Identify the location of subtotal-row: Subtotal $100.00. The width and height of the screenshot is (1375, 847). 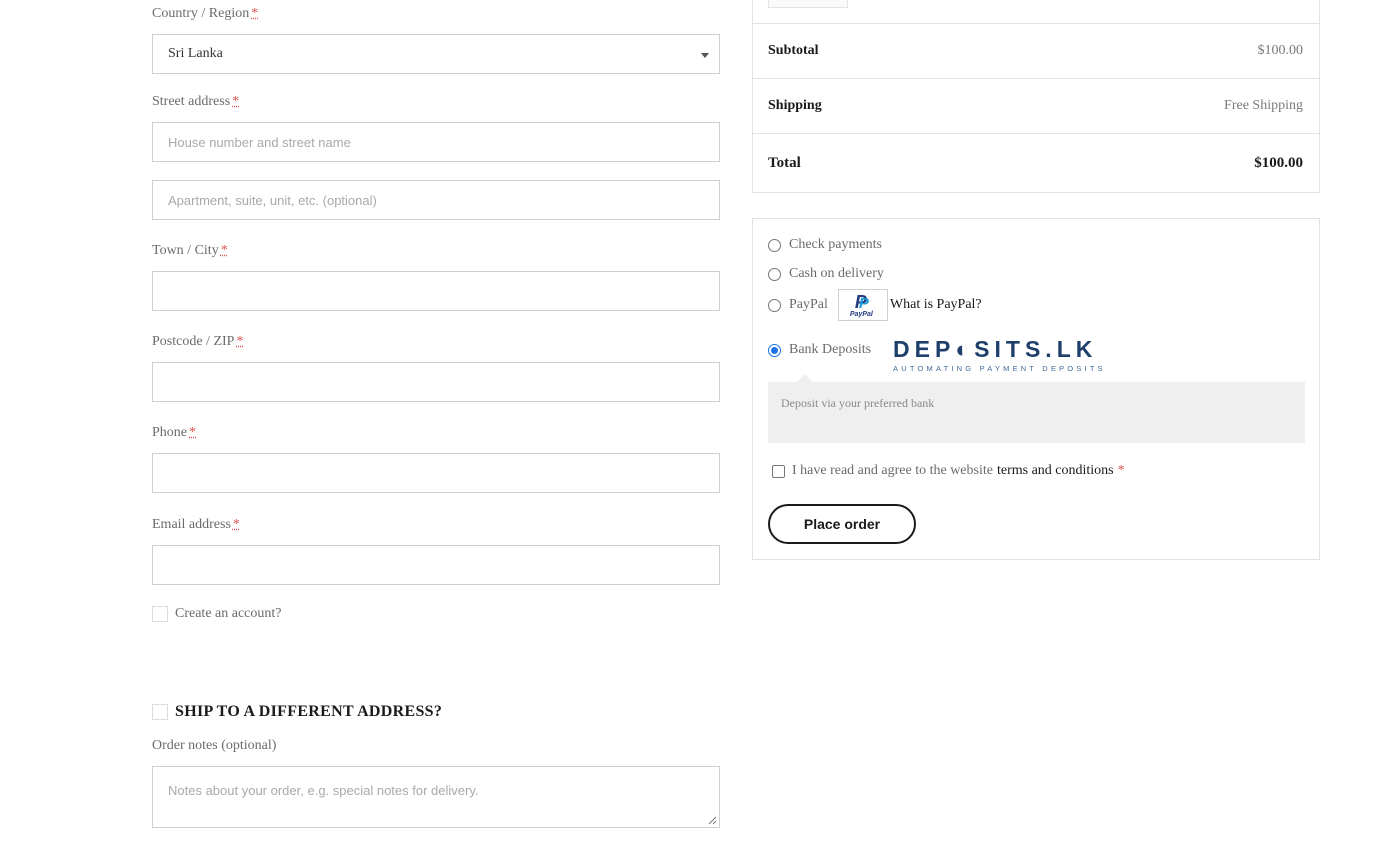
(1036, 50).